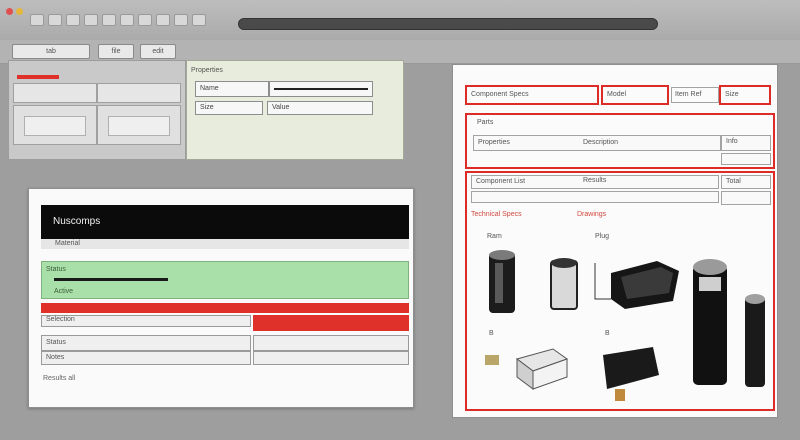 This screenshot has width=800, height=440. I want to click on status-bar-short, so click(157, 279).